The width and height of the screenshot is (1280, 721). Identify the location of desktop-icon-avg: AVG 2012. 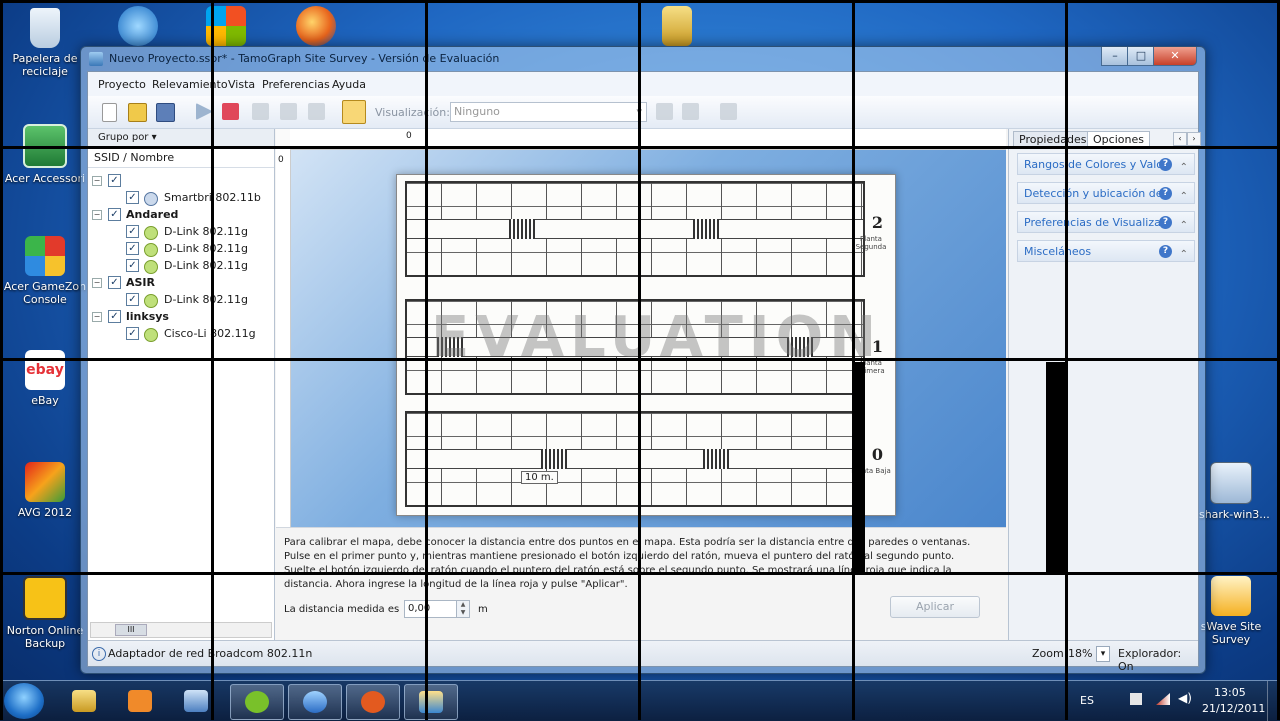
(45, 490).